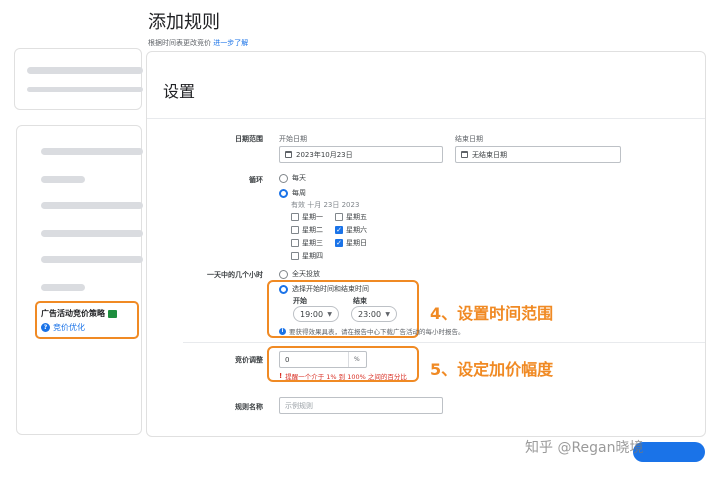 The width and height of the screenshot is (720, 479). What do you see at coordinates (179, 91) in the screenshot?
I see `section-title: 设置` at bounding box center [179, 91].